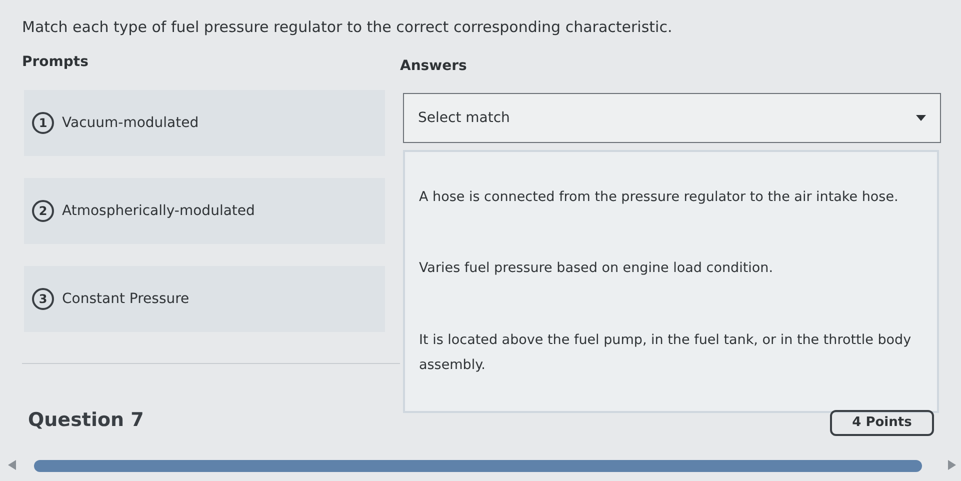 Image resolution: width=961 pixels, height=481 pixels. I want to click on option-item: A hose is connected from the pressure regulator to the air intake hose., so click(671, 197).